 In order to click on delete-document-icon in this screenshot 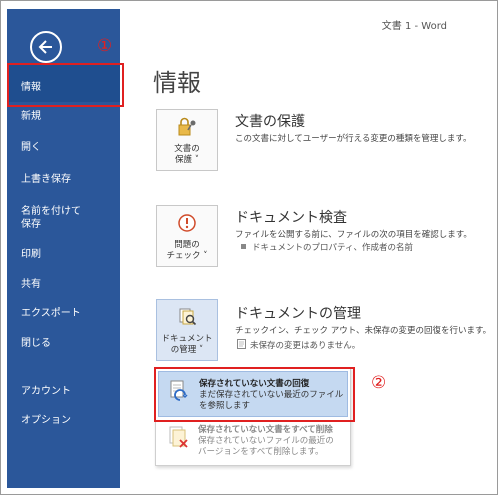, I will do `click(179, 440)`.